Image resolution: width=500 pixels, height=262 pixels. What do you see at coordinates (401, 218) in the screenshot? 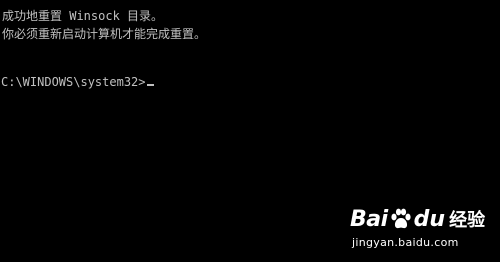
I see `paw-icon` at bounding box center [401, 218].